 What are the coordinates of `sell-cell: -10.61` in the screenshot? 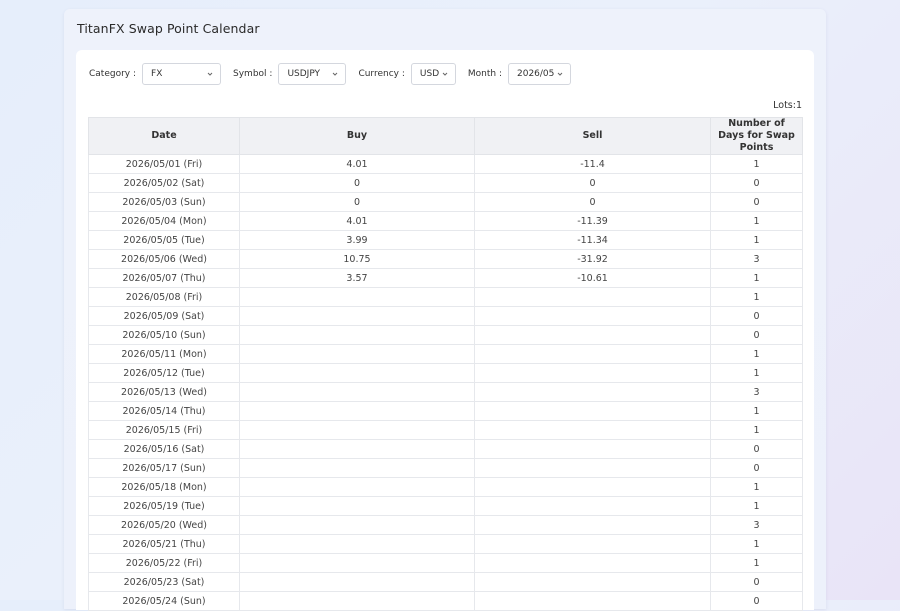 It's located at (592, 278).